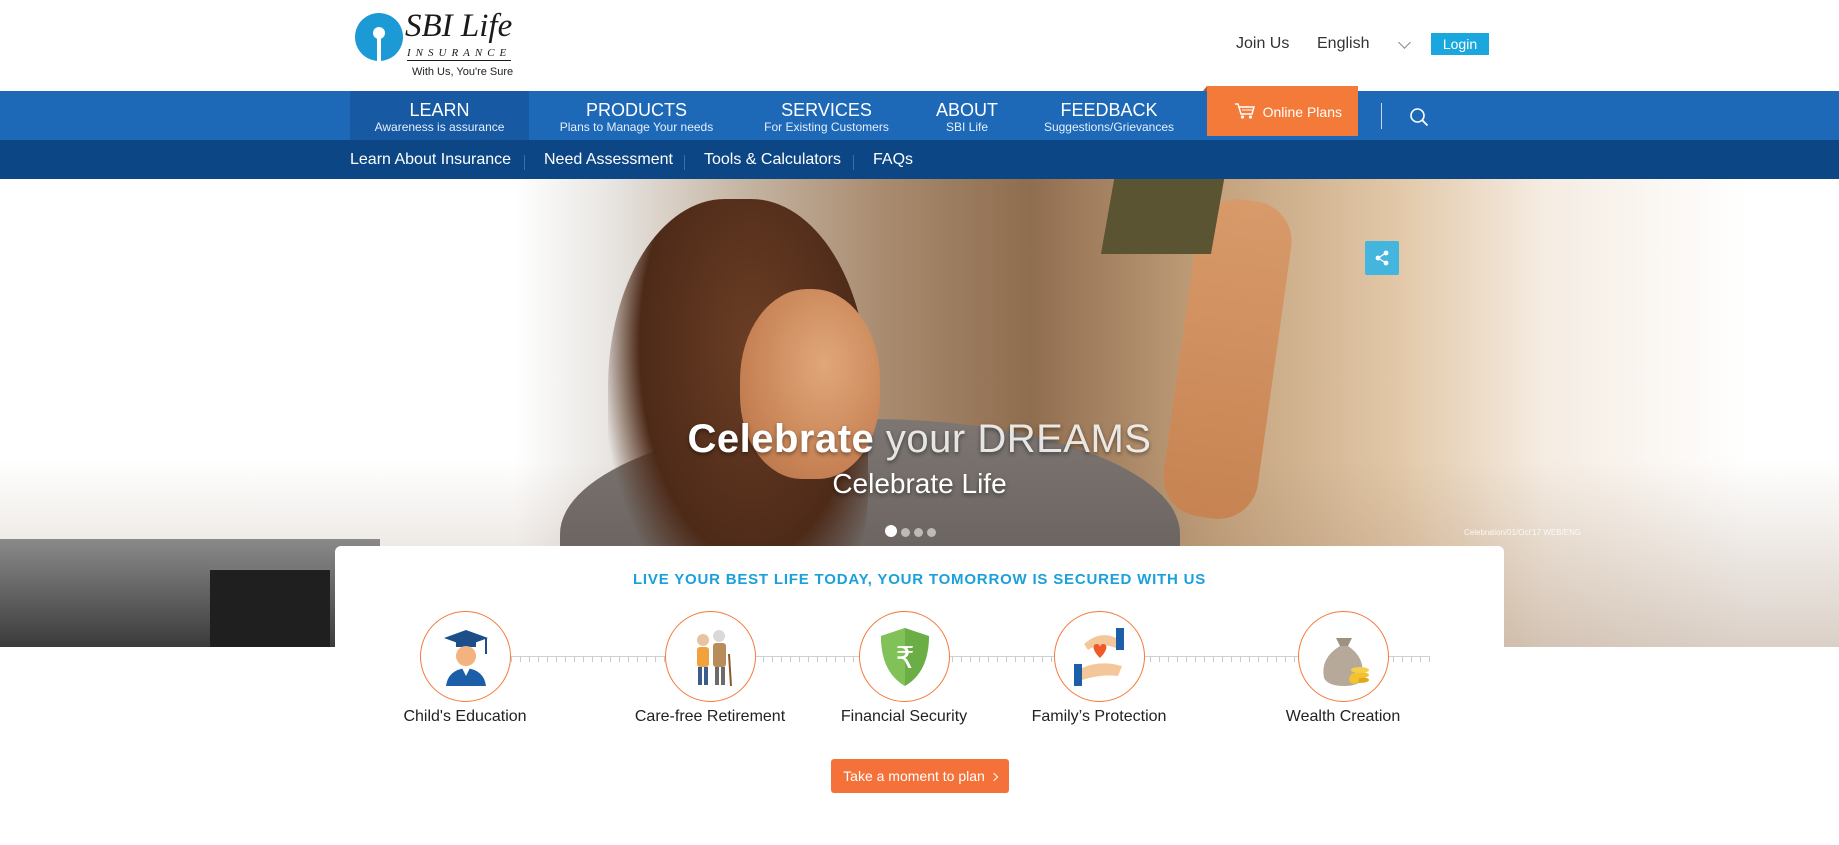  Describe the element at coordinates (1013, 439) in the screenshot. I see `hero-headline-rest: your DREAMS` at that location.